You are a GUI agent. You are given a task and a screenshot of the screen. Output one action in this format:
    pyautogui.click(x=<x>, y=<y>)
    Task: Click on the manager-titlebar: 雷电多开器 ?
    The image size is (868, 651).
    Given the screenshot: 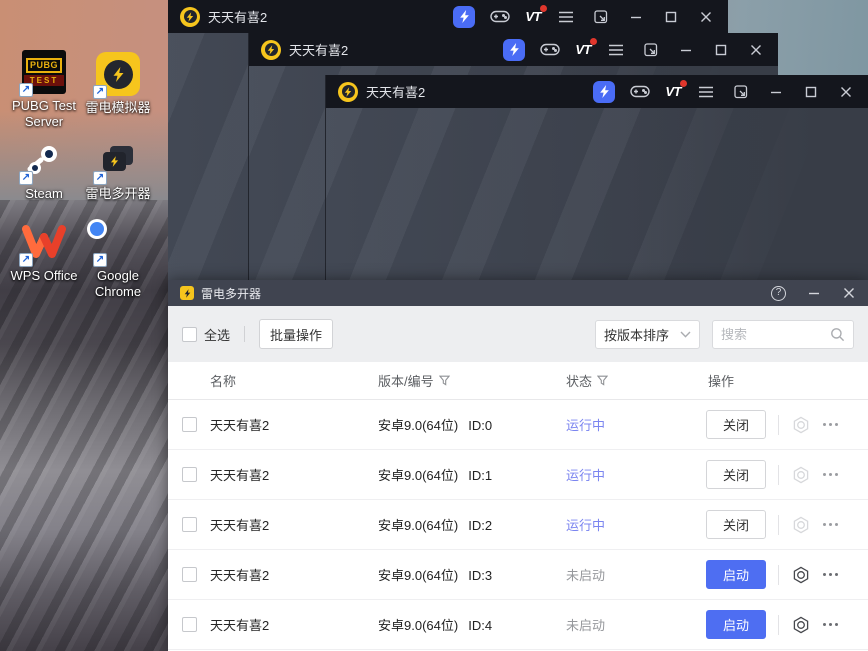 What is the action you would take?
    pyautogui.click(x=518, y=293)
    